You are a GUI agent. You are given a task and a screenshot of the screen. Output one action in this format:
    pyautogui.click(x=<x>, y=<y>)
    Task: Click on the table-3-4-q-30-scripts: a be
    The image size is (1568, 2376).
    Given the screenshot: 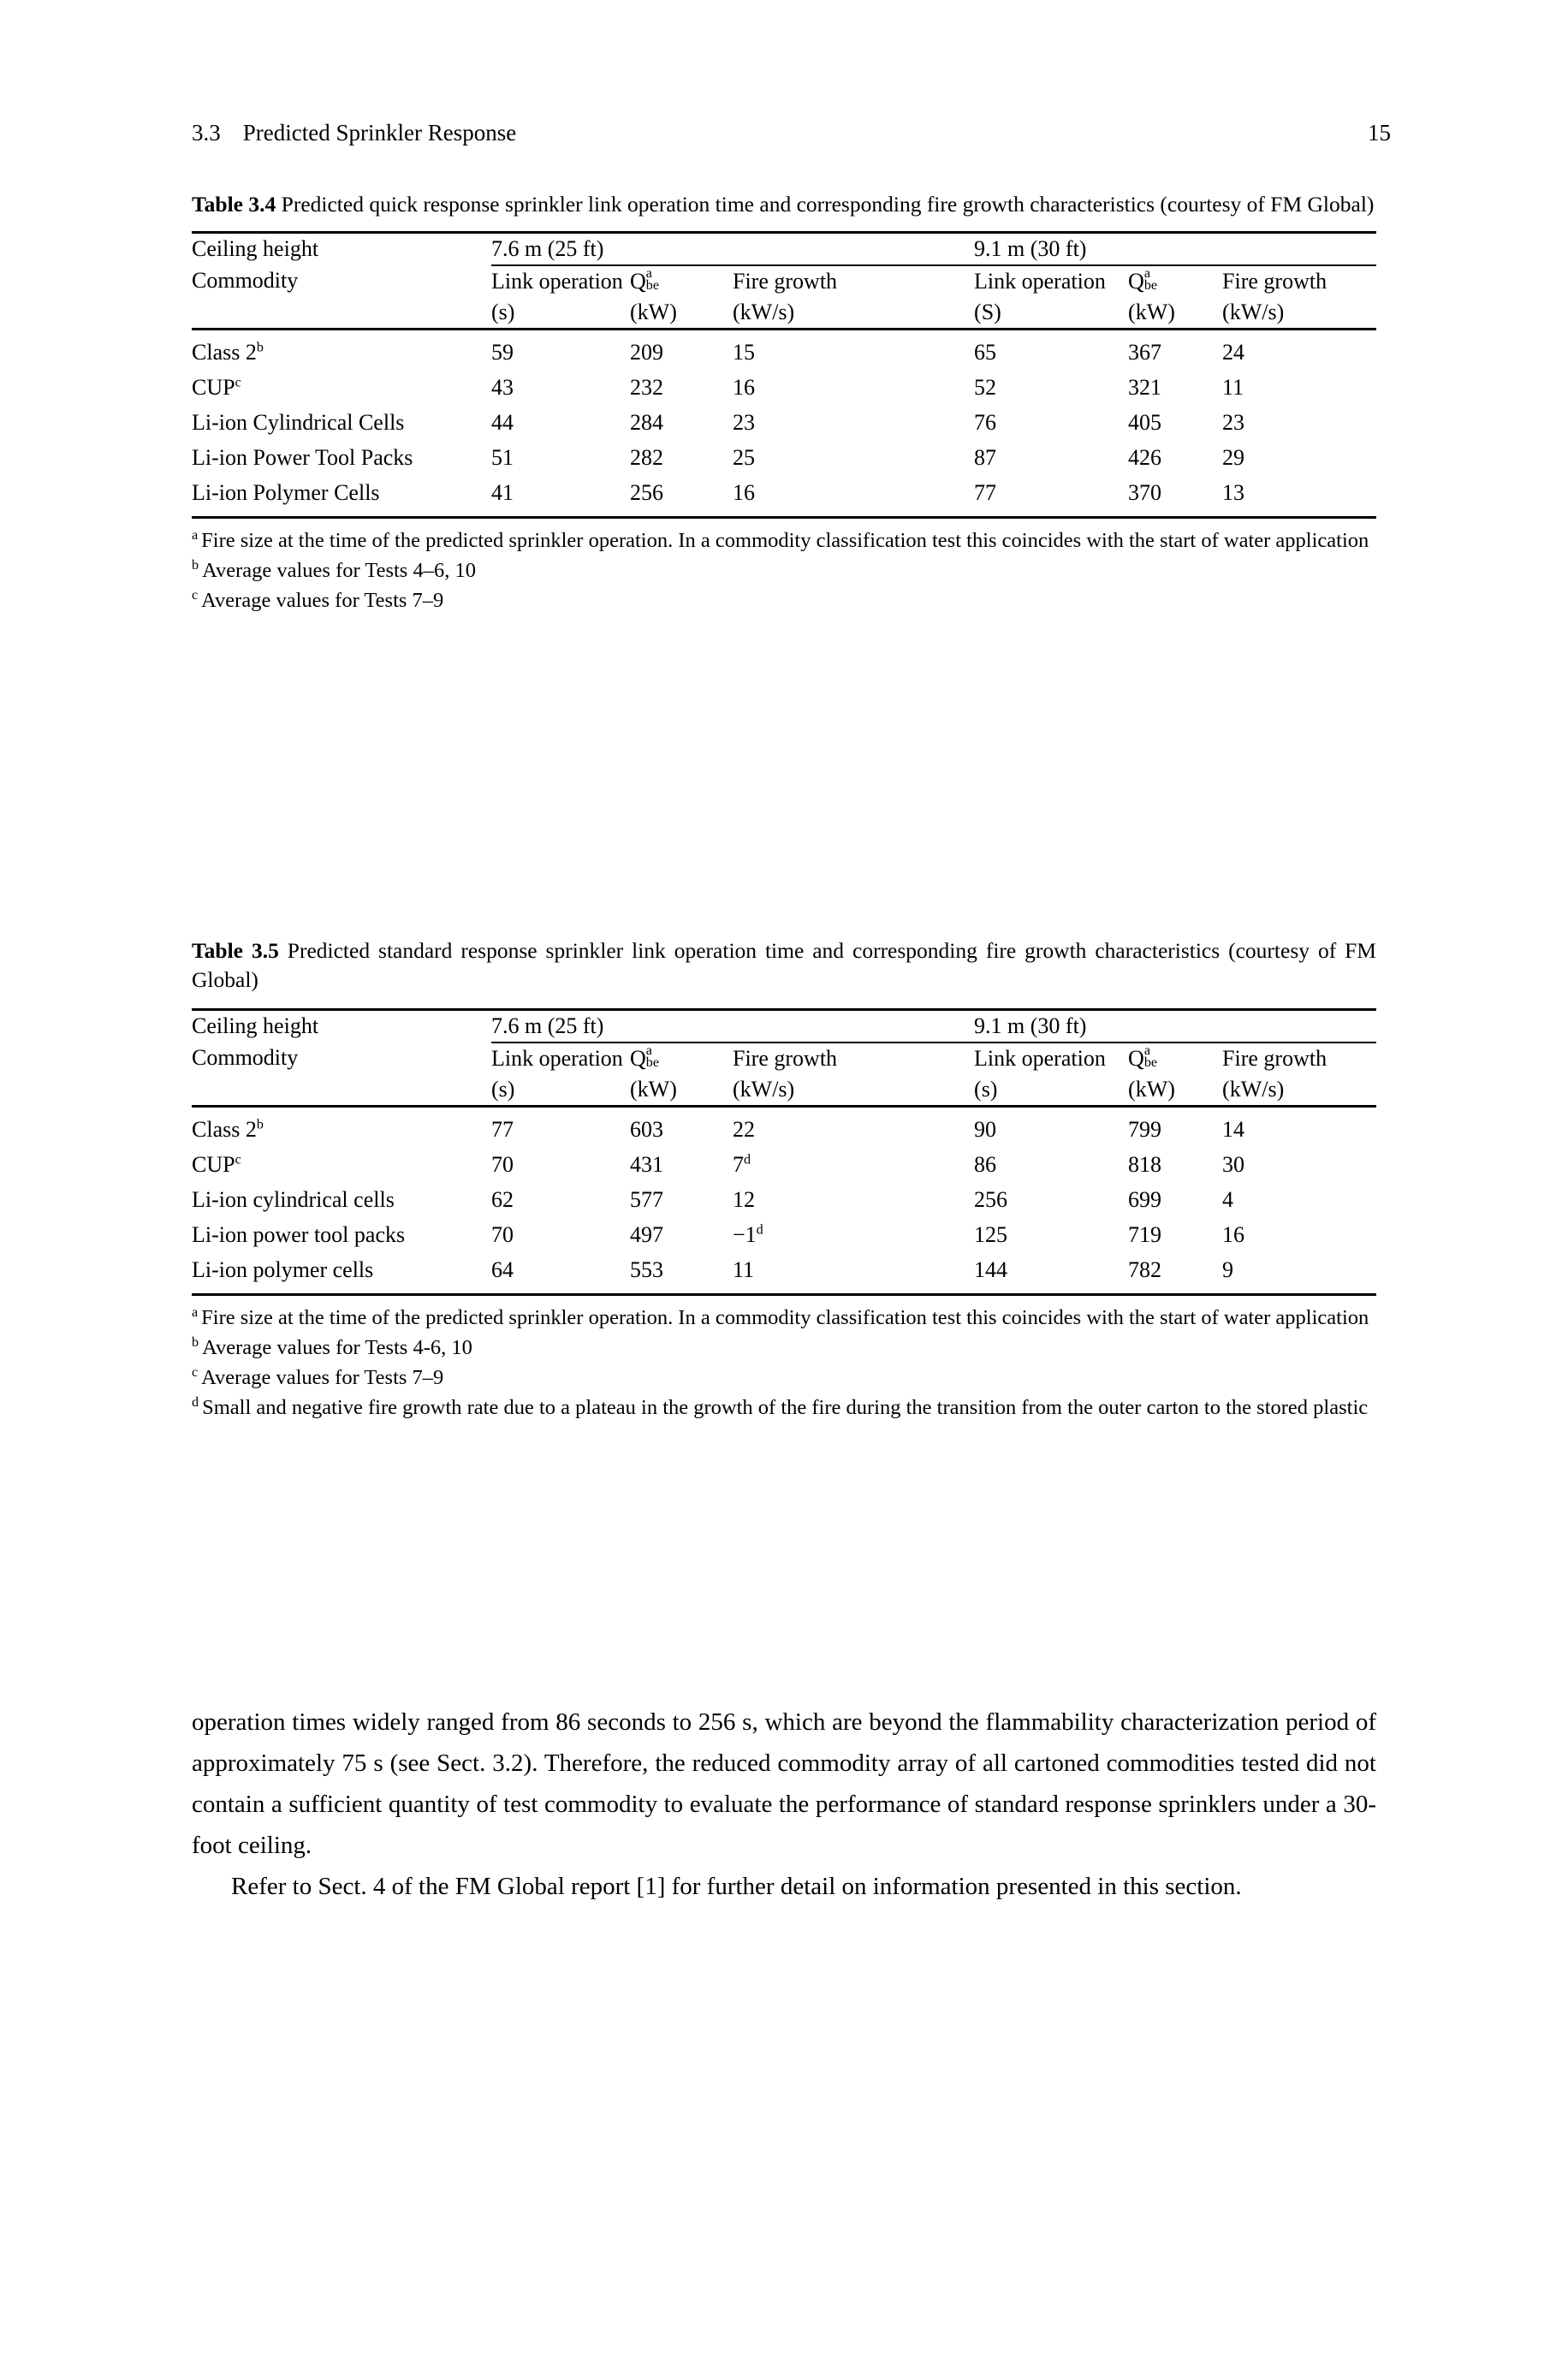 What is the action you would take?
    pyautogui.click(x=1155, y=280)
    